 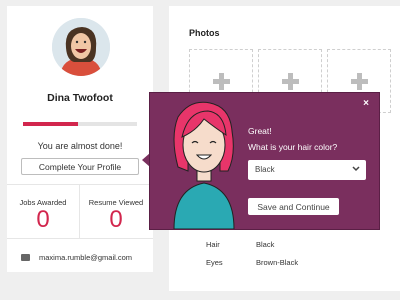 What do you see at coordinates (204, 165) in the screenshot?
I see `avatar-illustration` at bounding box center [204, 165].